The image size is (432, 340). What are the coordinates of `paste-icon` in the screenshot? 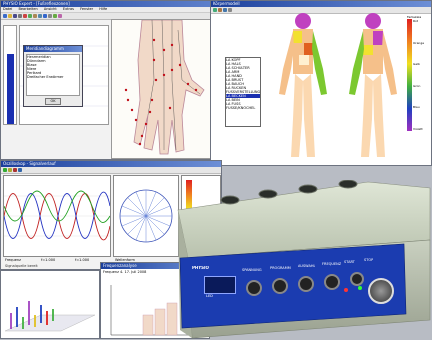 It's located at (35, 16).